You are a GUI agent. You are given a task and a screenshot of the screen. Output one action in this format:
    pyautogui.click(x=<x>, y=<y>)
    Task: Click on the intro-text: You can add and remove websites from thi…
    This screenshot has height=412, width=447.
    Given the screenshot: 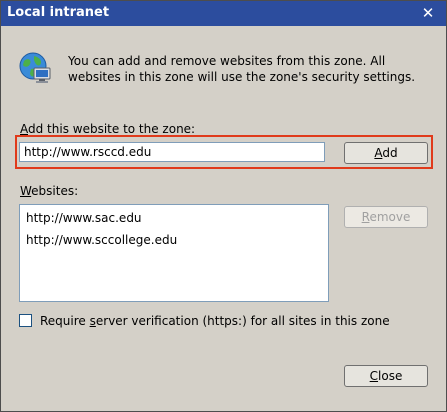 What is the action you would take?
    pyautogui.click(x=242, y=69)
    